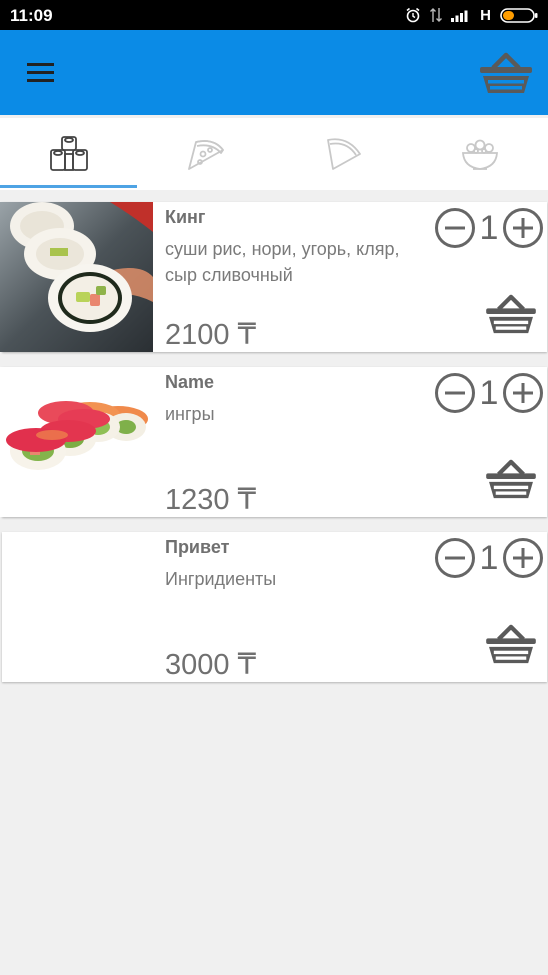 The height and width of the screenshot is (975, 548). I want to click on product-image-empty, so click(76, 607).